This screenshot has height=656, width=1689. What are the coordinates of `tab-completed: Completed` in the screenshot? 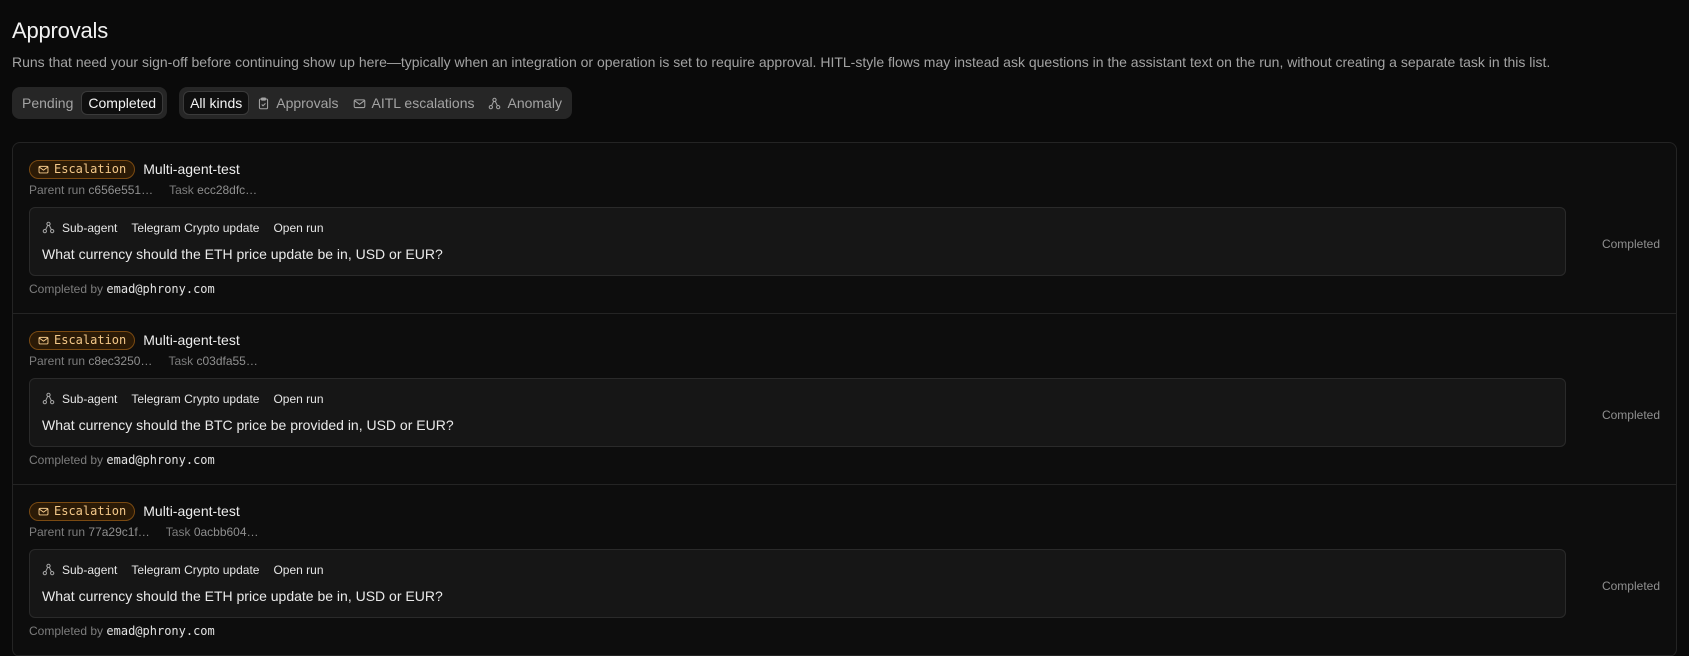 It's located at (122, 103).